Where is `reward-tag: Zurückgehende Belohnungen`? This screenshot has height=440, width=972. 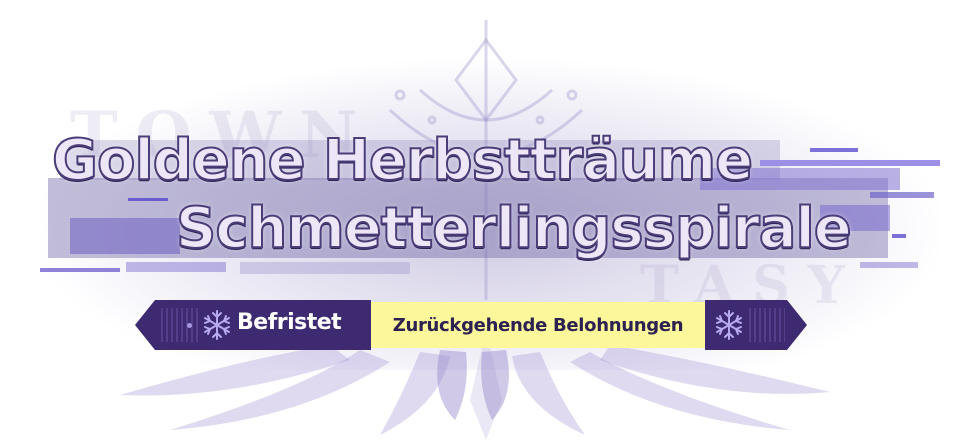 reward-tag: Zurückgehende Belohnungen is located at coordinates (538, 325).